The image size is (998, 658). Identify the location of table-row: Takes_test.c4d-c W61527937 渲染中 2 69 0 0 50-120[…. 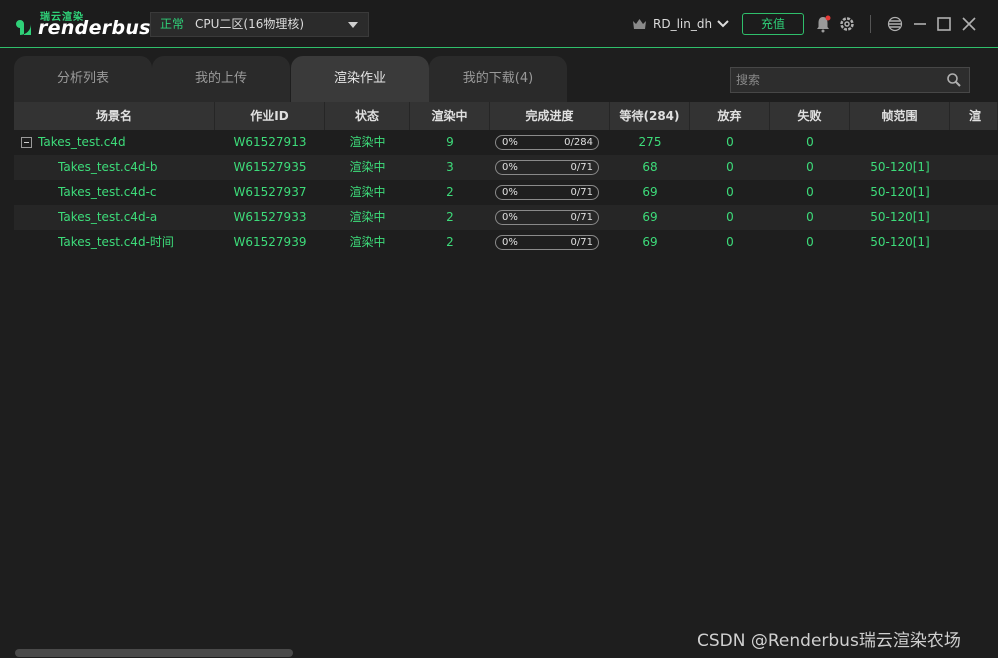
(506, 192).